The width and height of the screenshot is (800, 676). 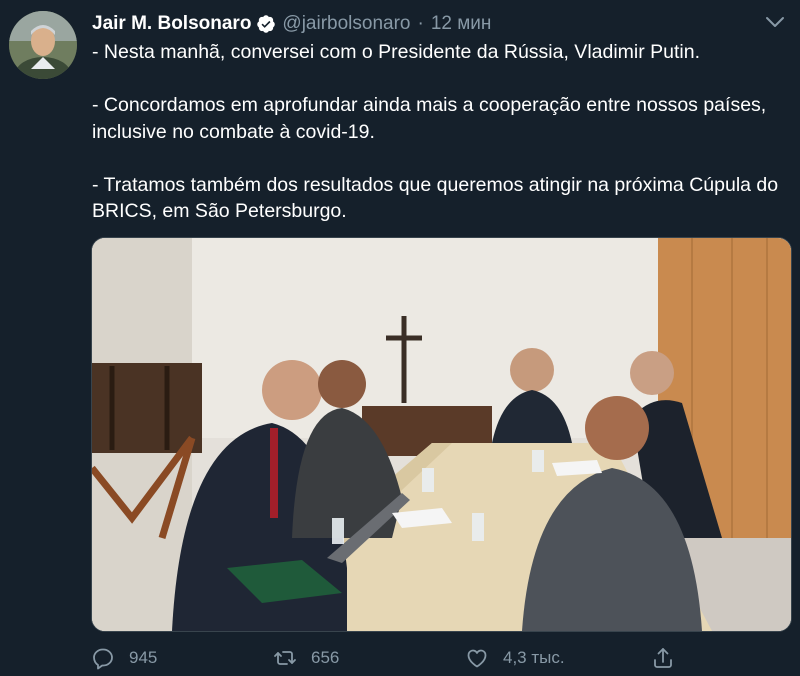 What do you see at coordinates (143, 657) in the screenshot?
I see `reply-count: 945` at bounding box center [143, 657].